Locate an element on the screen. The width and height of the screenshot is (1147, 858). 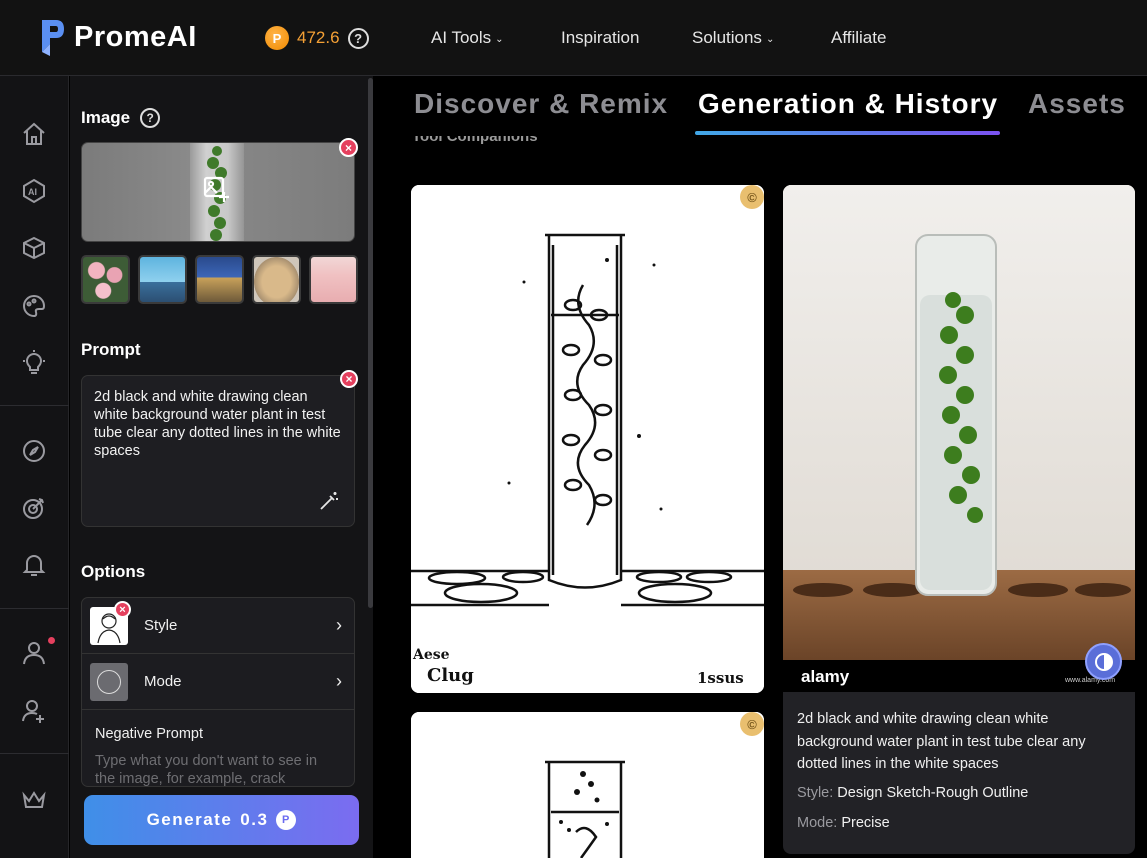
target-icon is located at coordinates (34, 508).